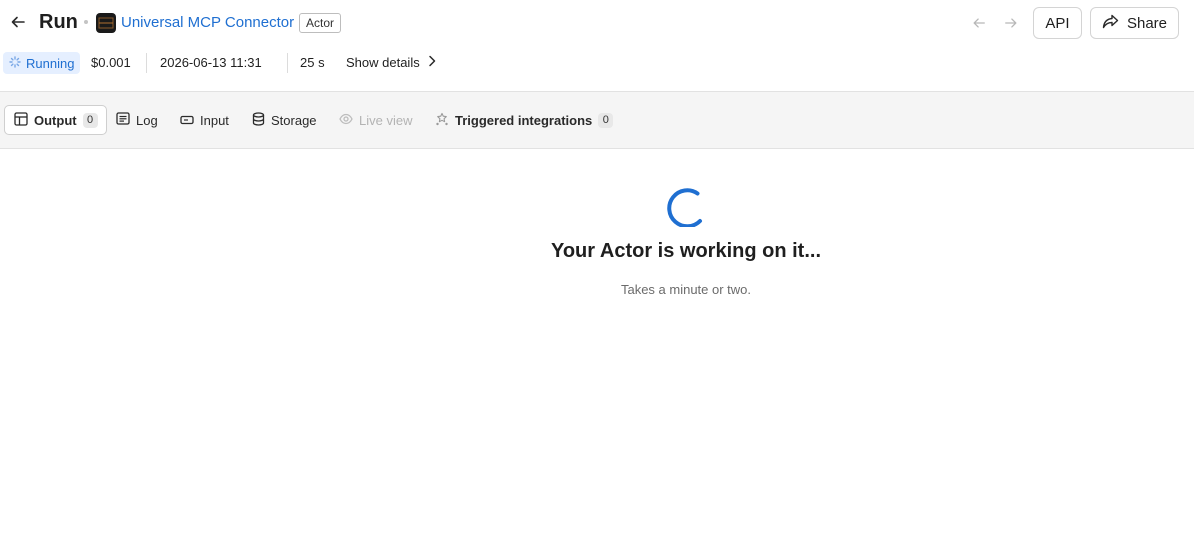 The width and height of the screenshot is (1194, 556). Describe the element at coordinates (685, 207) in the screenshot. I see `loading-spinner-icon` at that location.